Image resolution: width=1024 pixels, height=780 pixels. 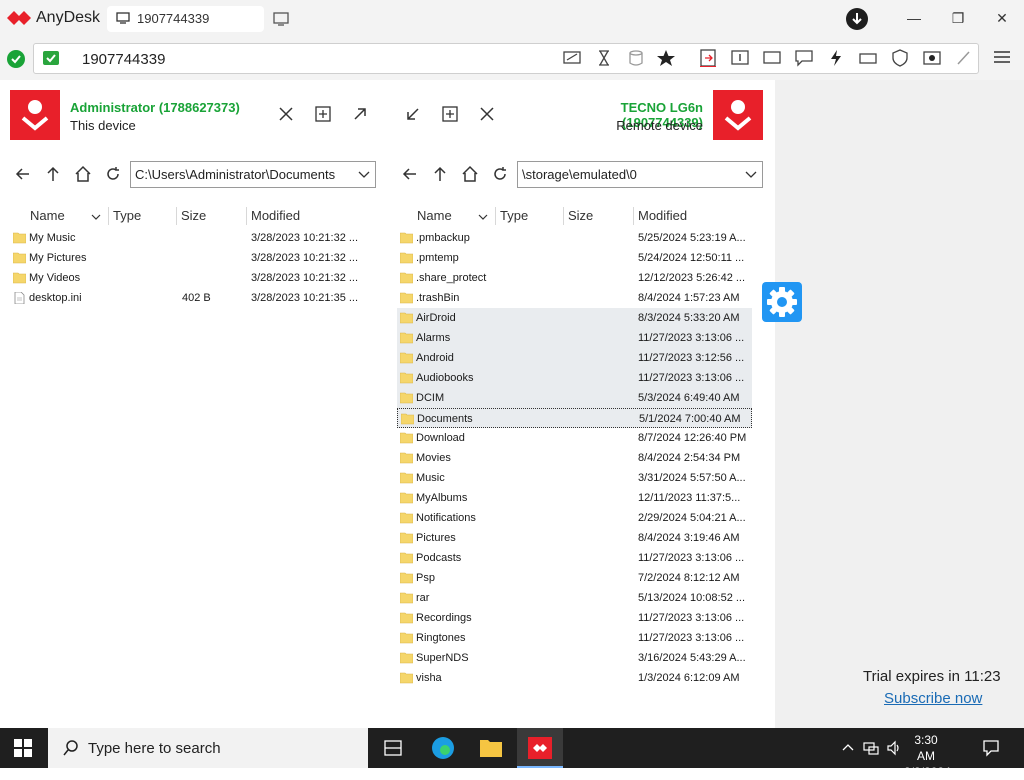 I want to click on search-placeholder: Type here to search, so click(x=154, y=748).